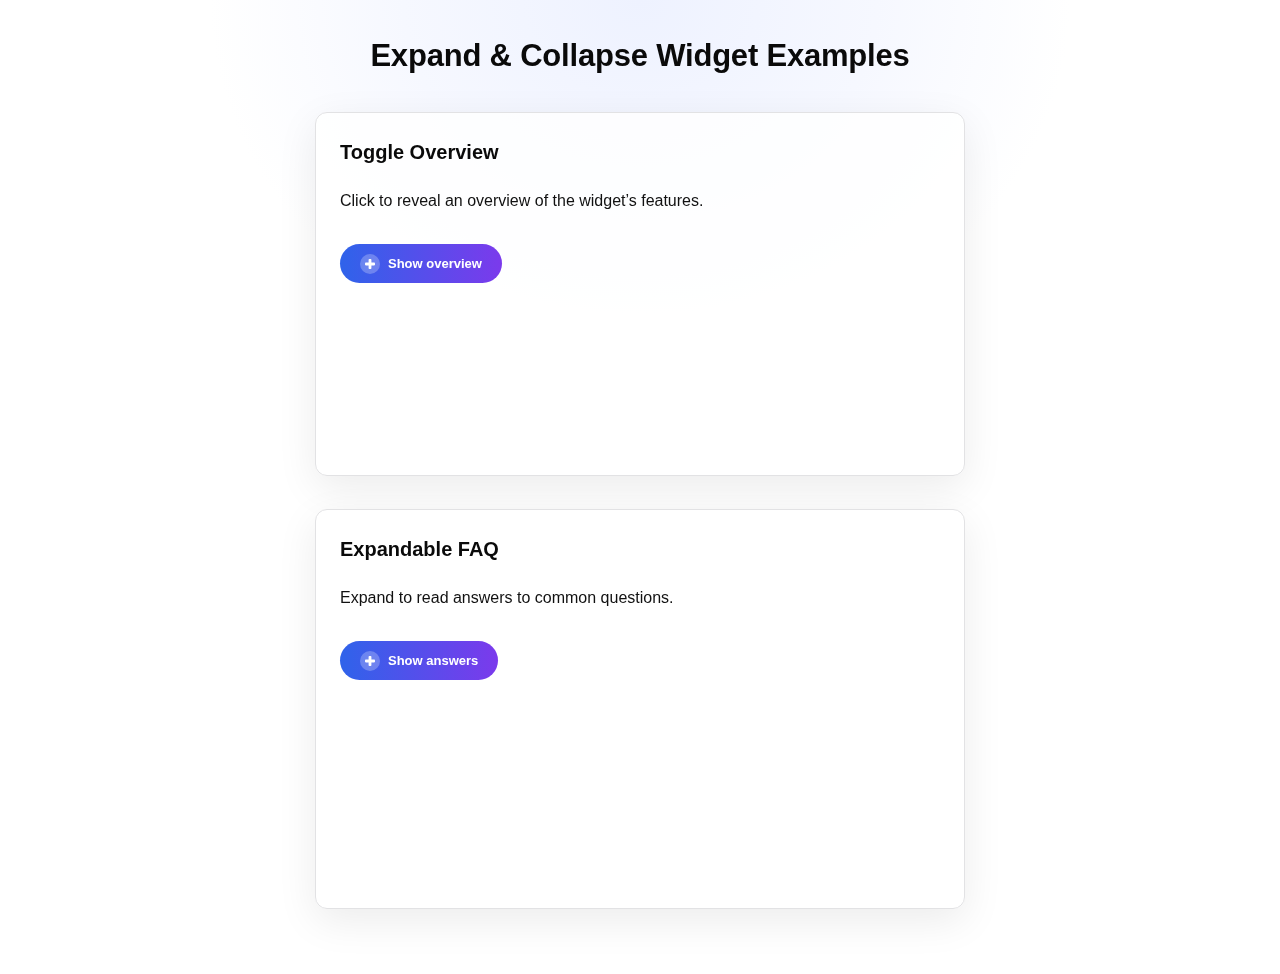 This screenshot has height=974, width=1280. I want to click on page-title: Expand & Collapse Widget Examples, so click(640, 56).